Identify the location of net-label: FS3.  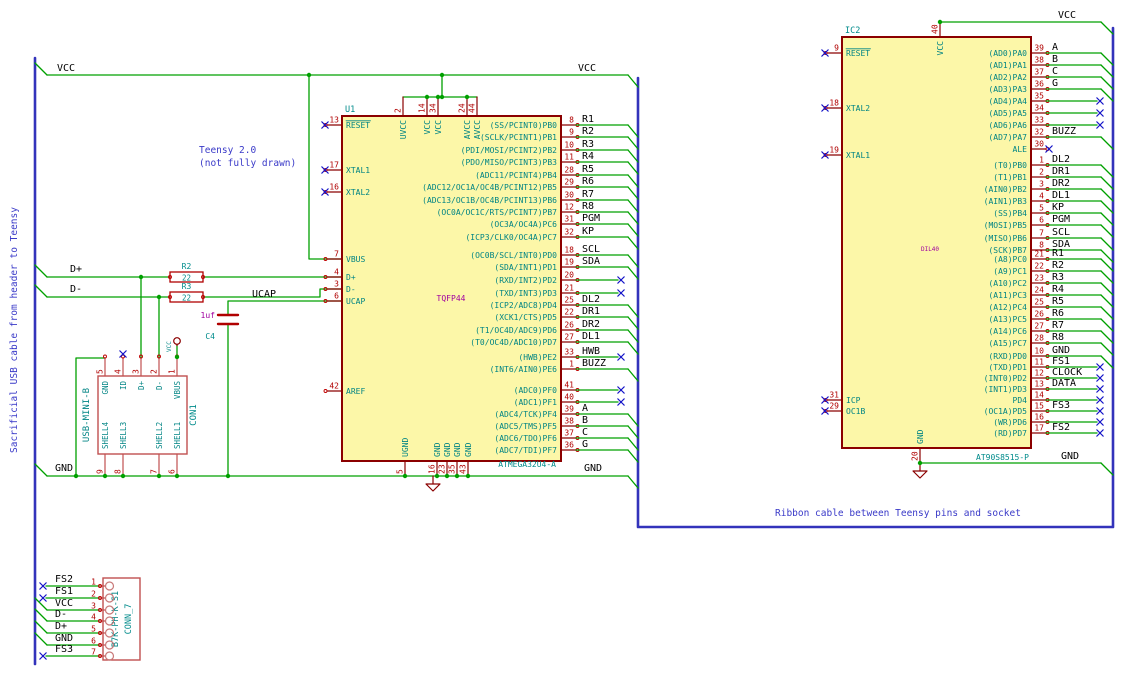
(64, 649).